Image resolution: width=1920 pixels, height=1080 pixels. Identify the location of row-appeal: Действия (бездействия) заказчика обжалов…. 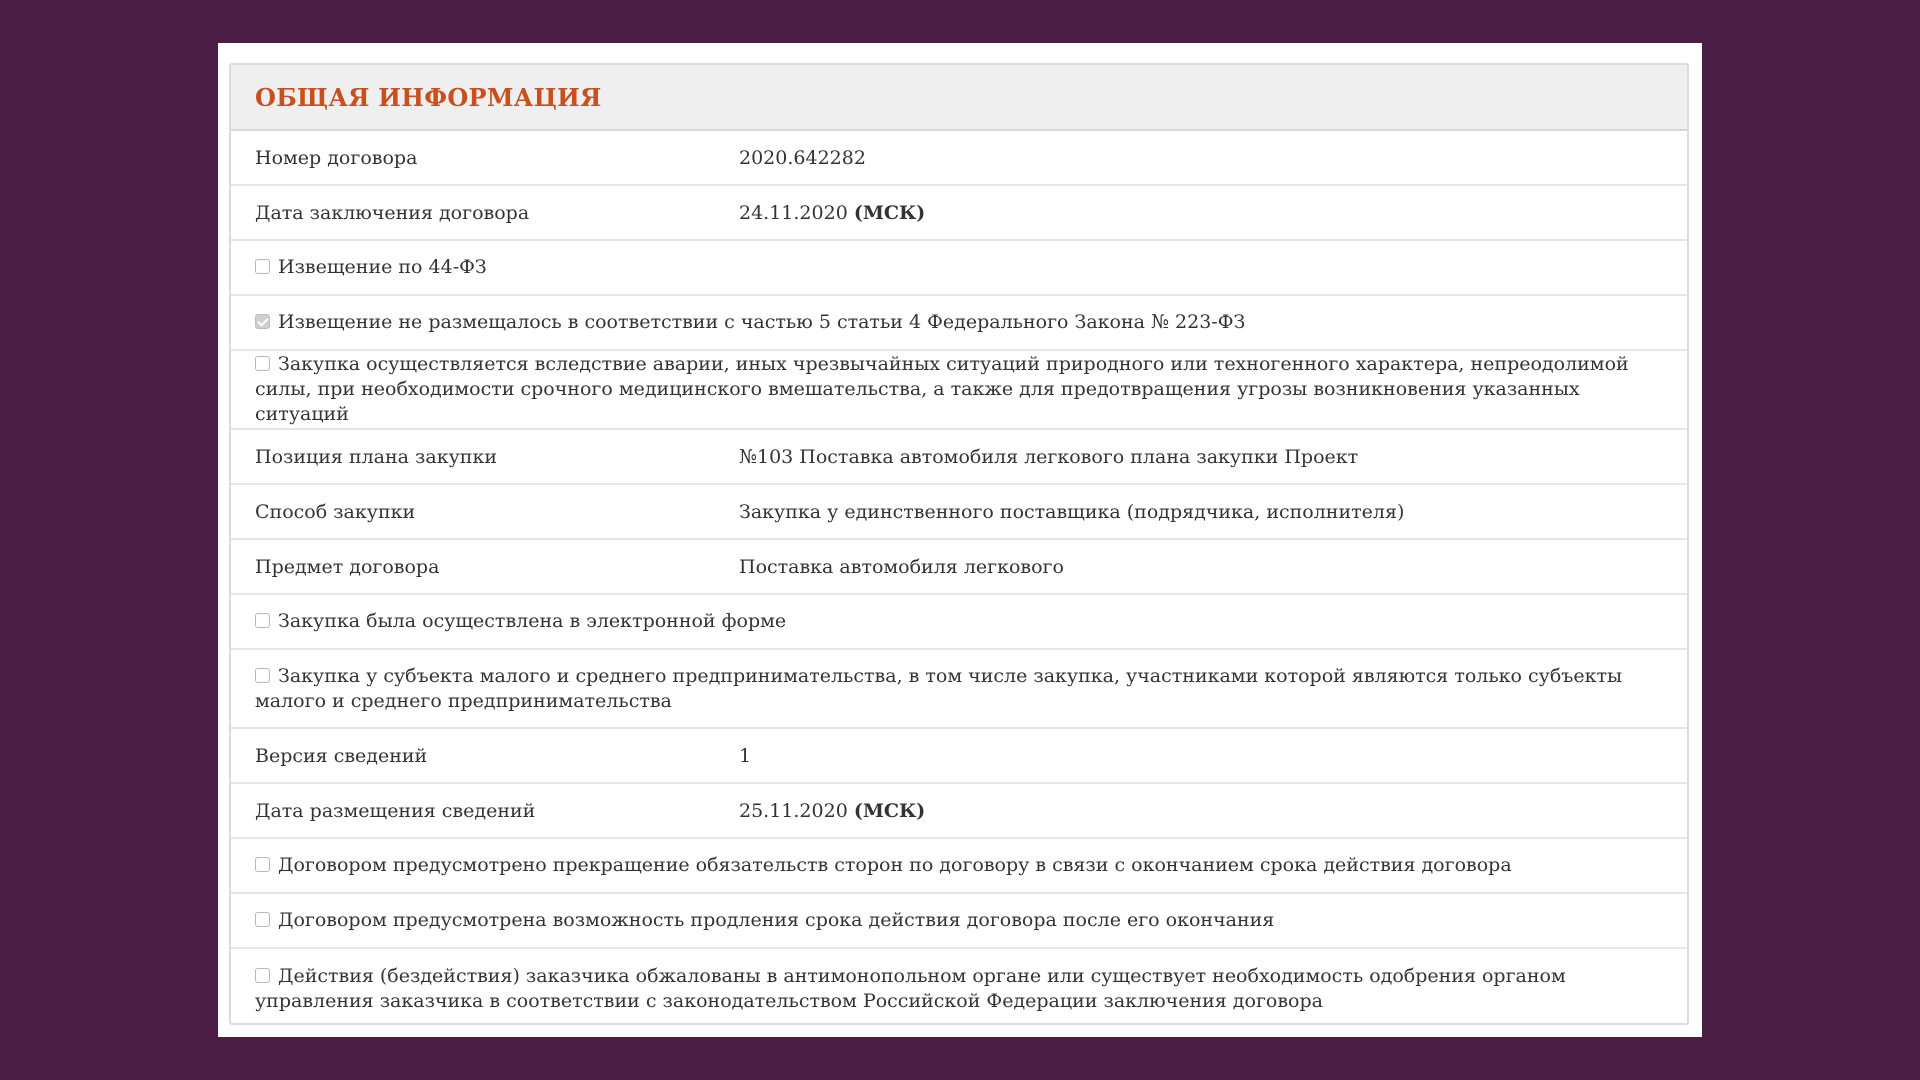
(959, 986).